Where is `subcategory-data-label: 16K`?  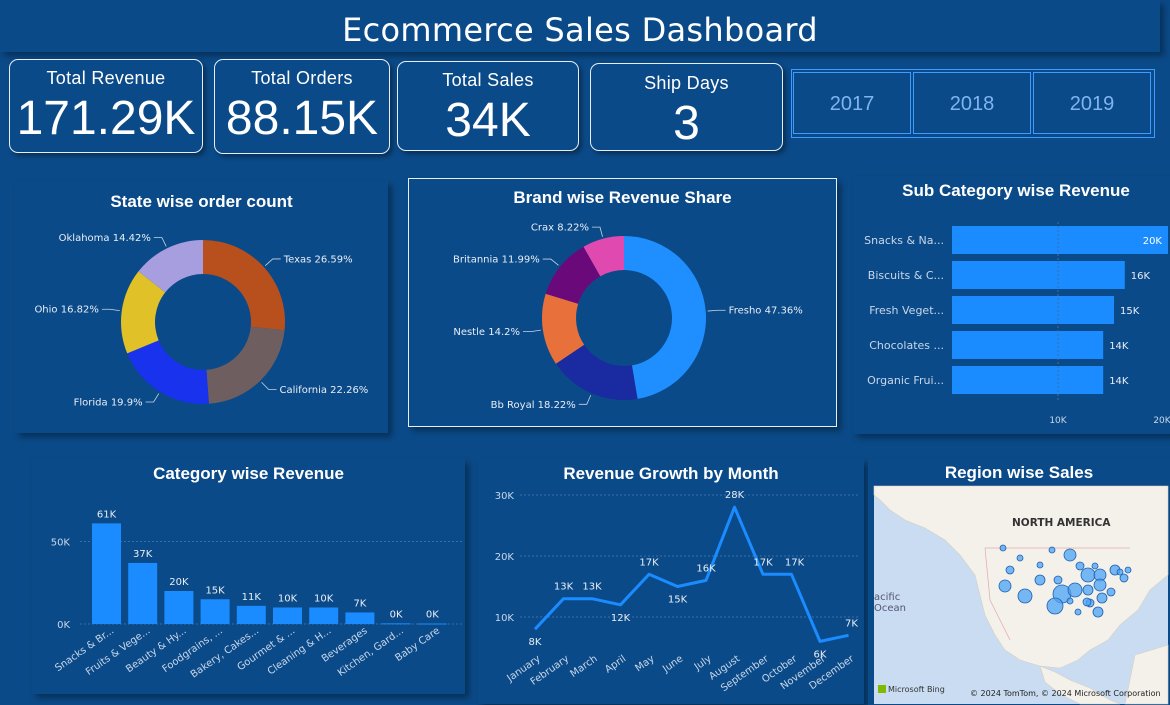
subcategory-data-label: 16K is located at coordinates (1141, 276).